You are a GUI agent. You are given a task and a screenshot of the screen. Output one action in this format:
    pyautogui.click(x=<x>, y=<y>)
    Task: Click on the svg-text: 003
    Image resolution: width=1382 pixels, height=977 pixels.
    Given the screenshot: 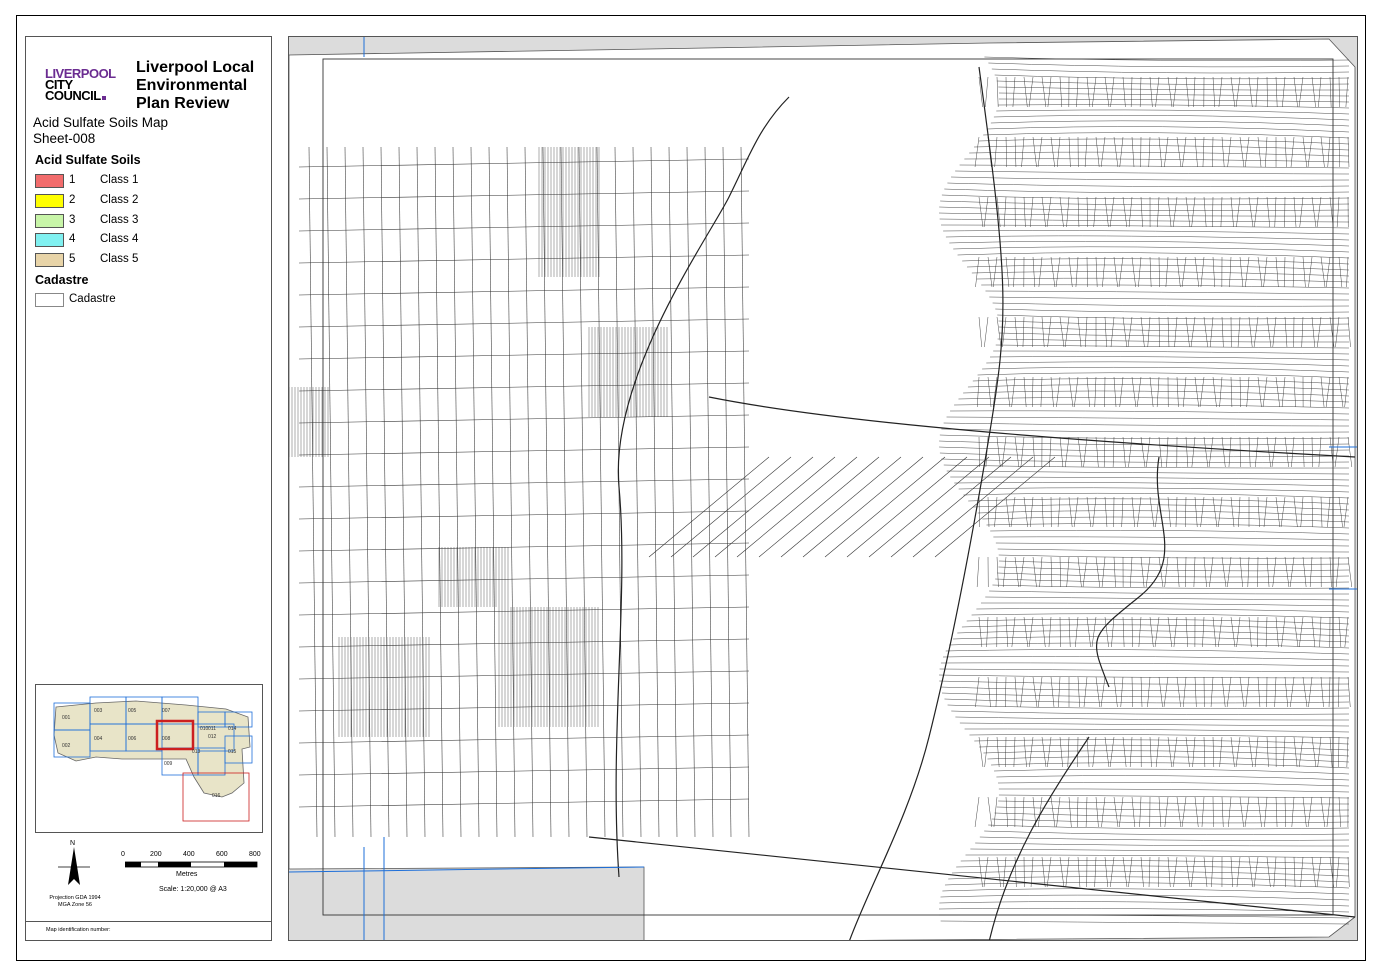 What is the action you would take?
    pyautogui.click(x=98, y=711)
    